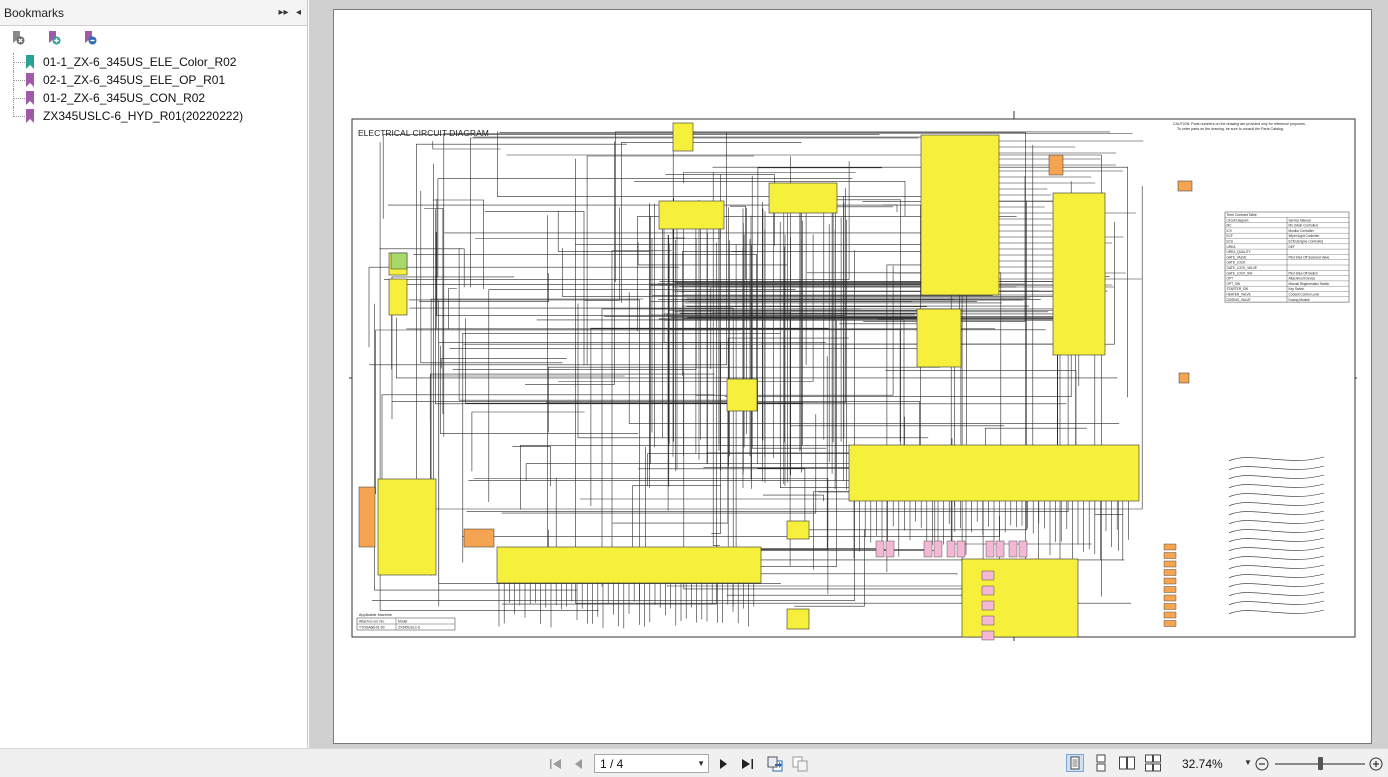  I want to click on term-table-cell: ICX, so click(1230, 231).